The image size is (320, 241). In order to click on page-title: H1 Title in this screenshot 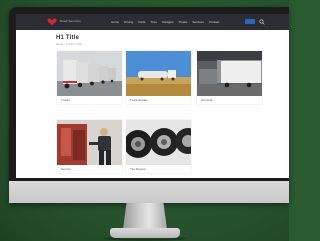, I will do `click(68, 38)`.